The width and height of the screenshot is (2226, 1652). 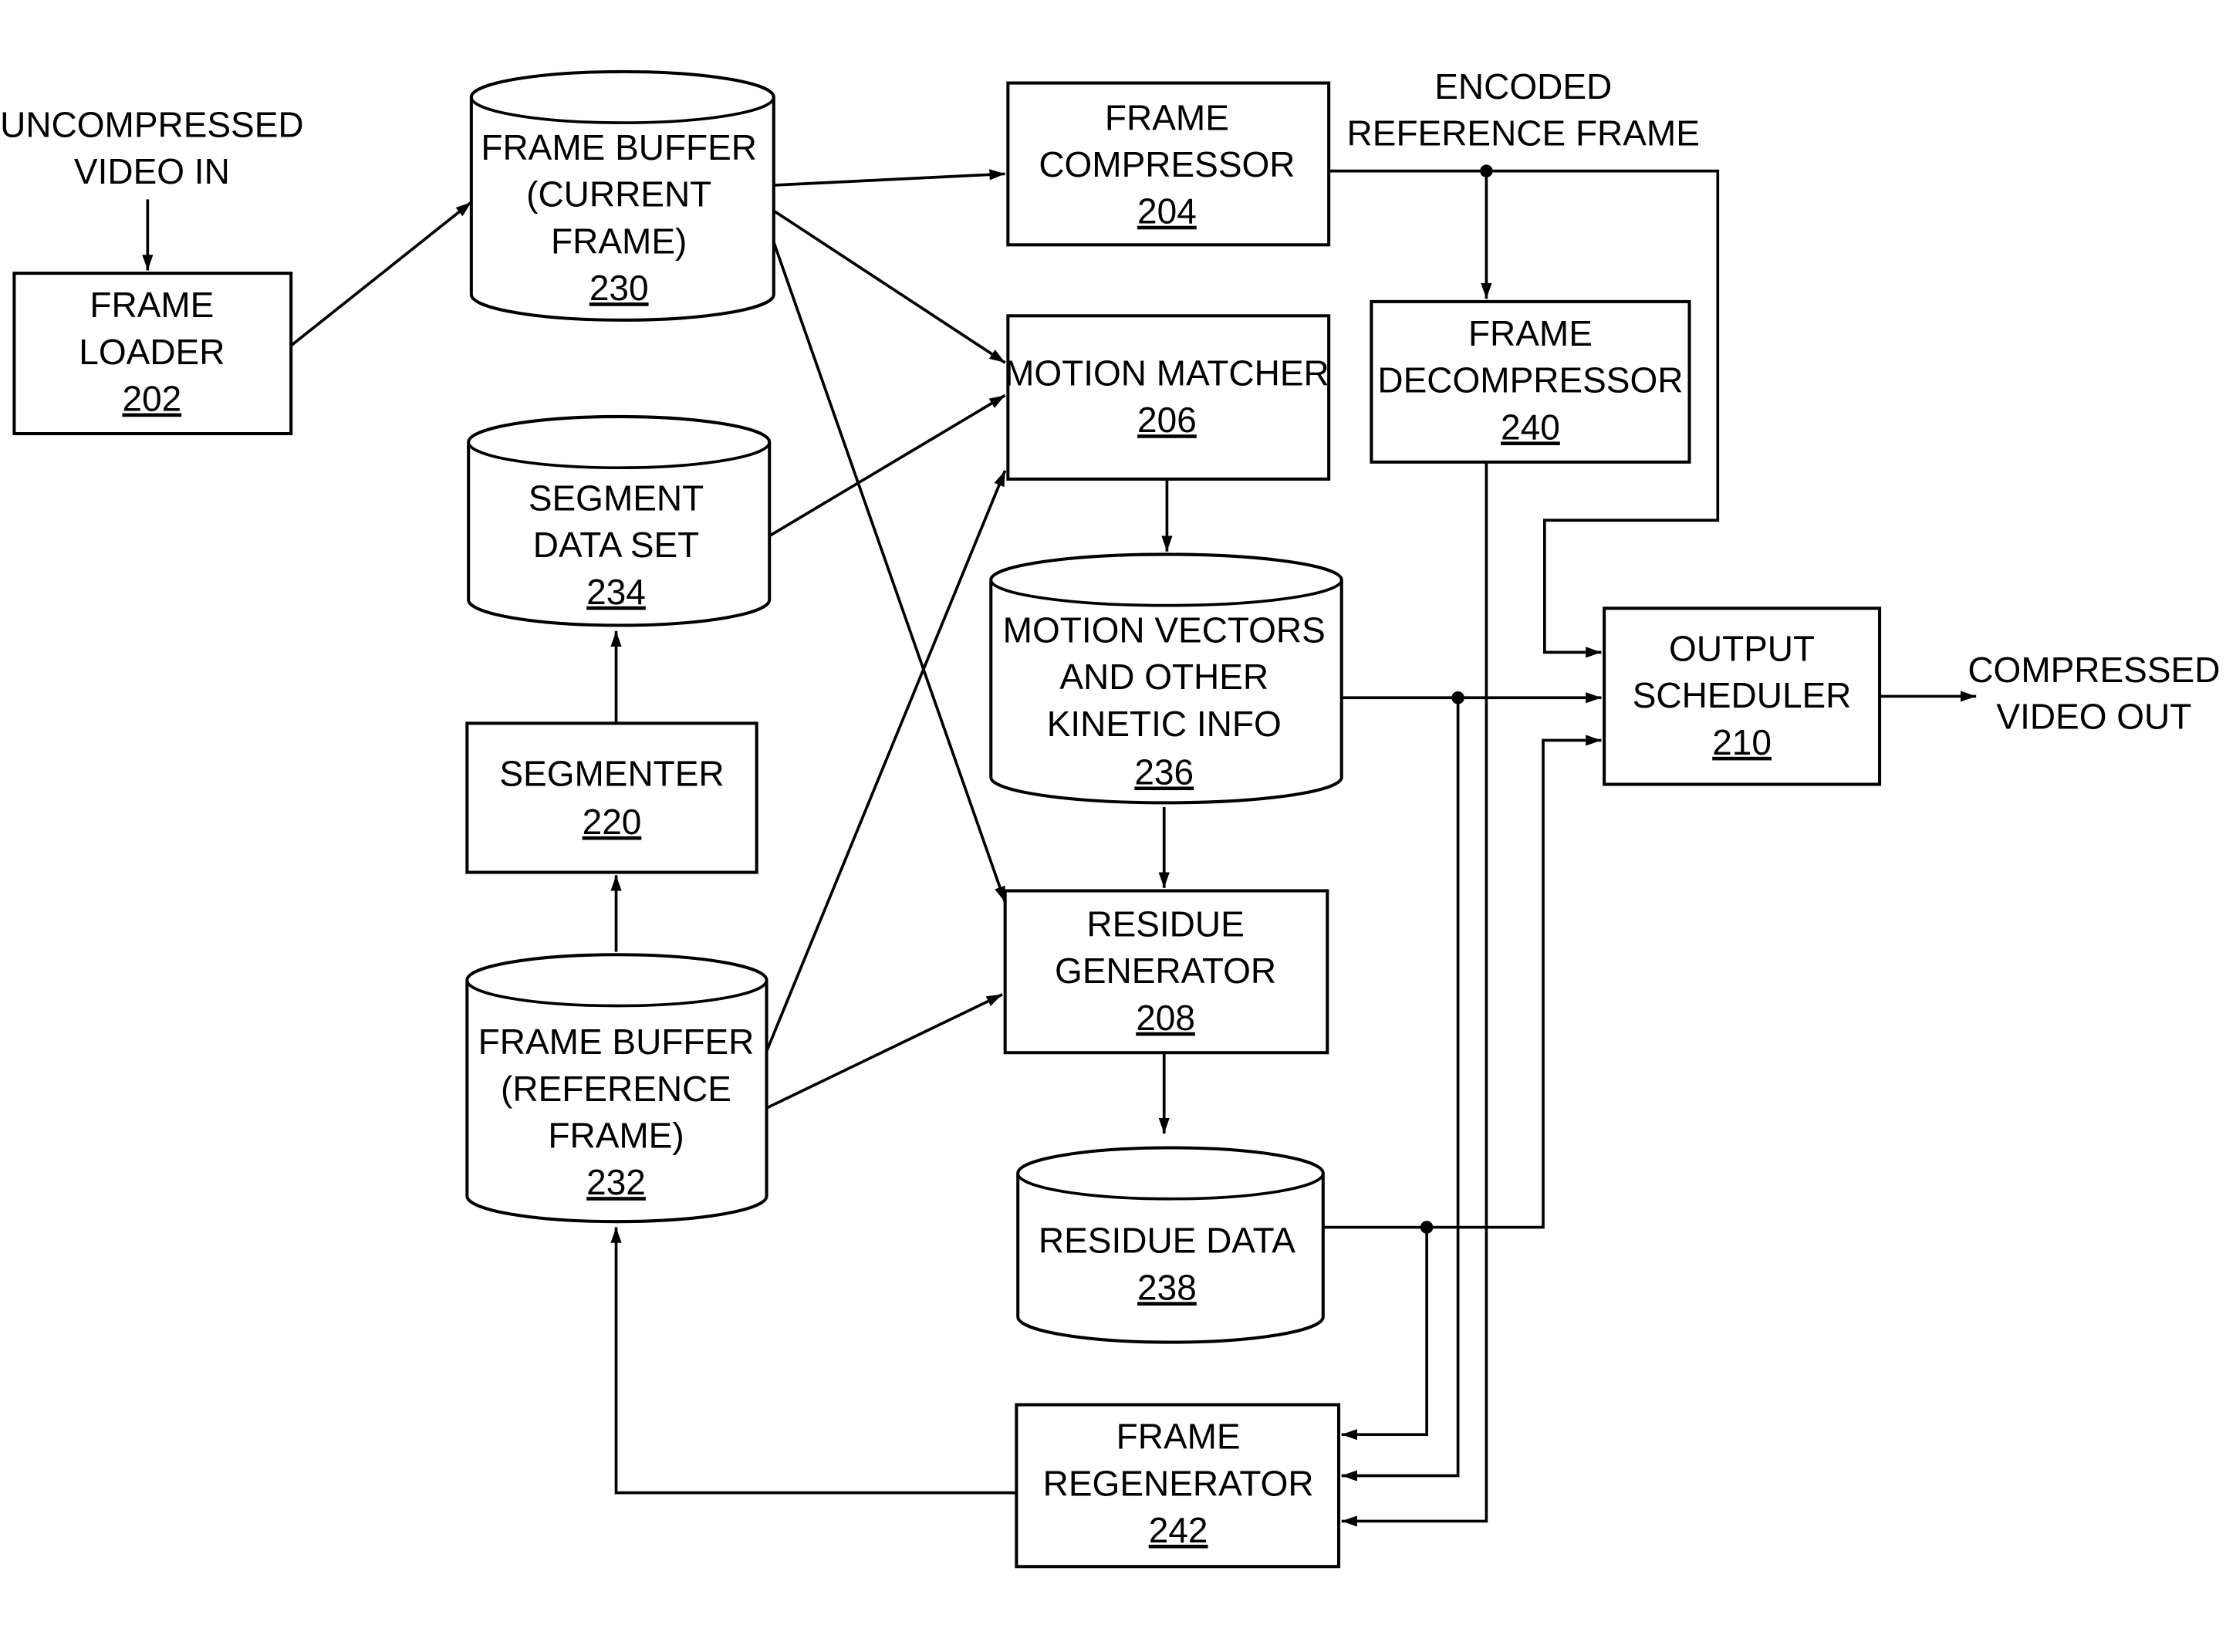 I want to click on frame-compressor-204: FRAME COMPRESSOR 204, so click(x=1169, y=164).